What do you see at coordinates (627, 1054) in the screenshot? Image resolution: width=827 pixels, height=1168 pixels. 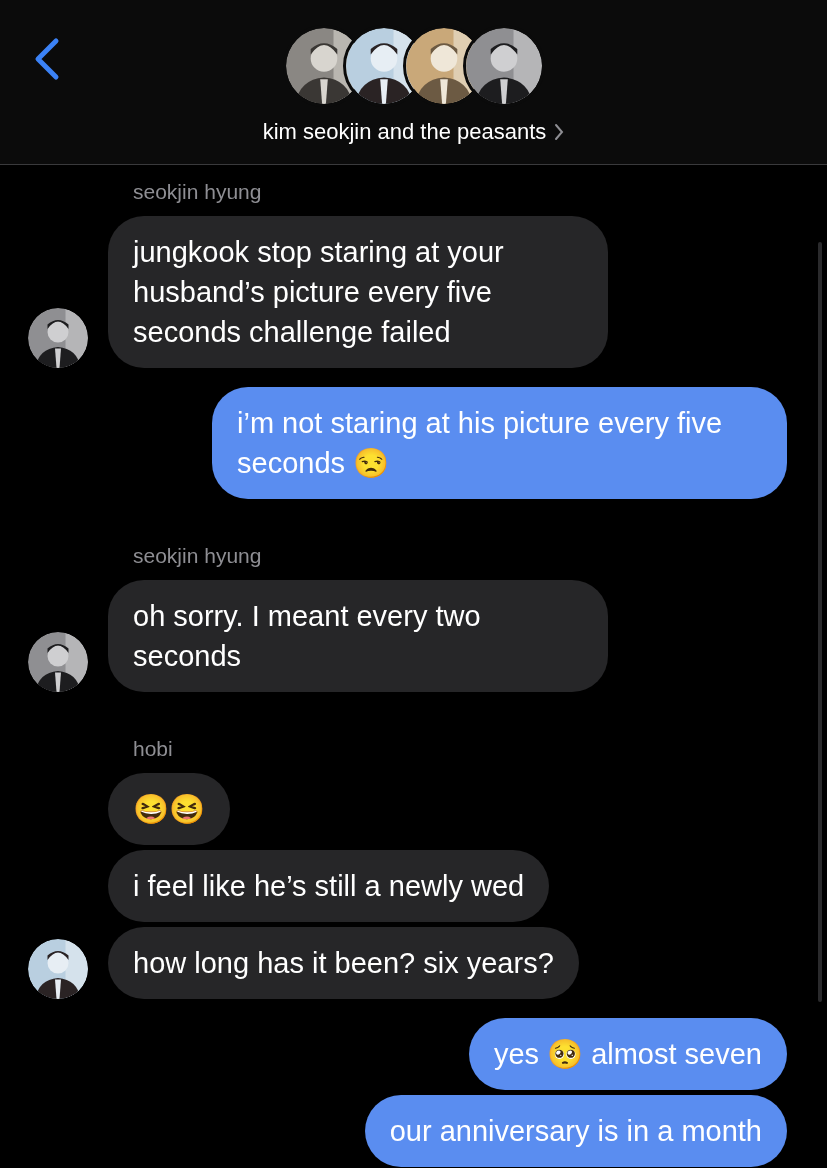 I see `message-bubble: yes 🥺 almost seven` at bounding box center [627, 1054].